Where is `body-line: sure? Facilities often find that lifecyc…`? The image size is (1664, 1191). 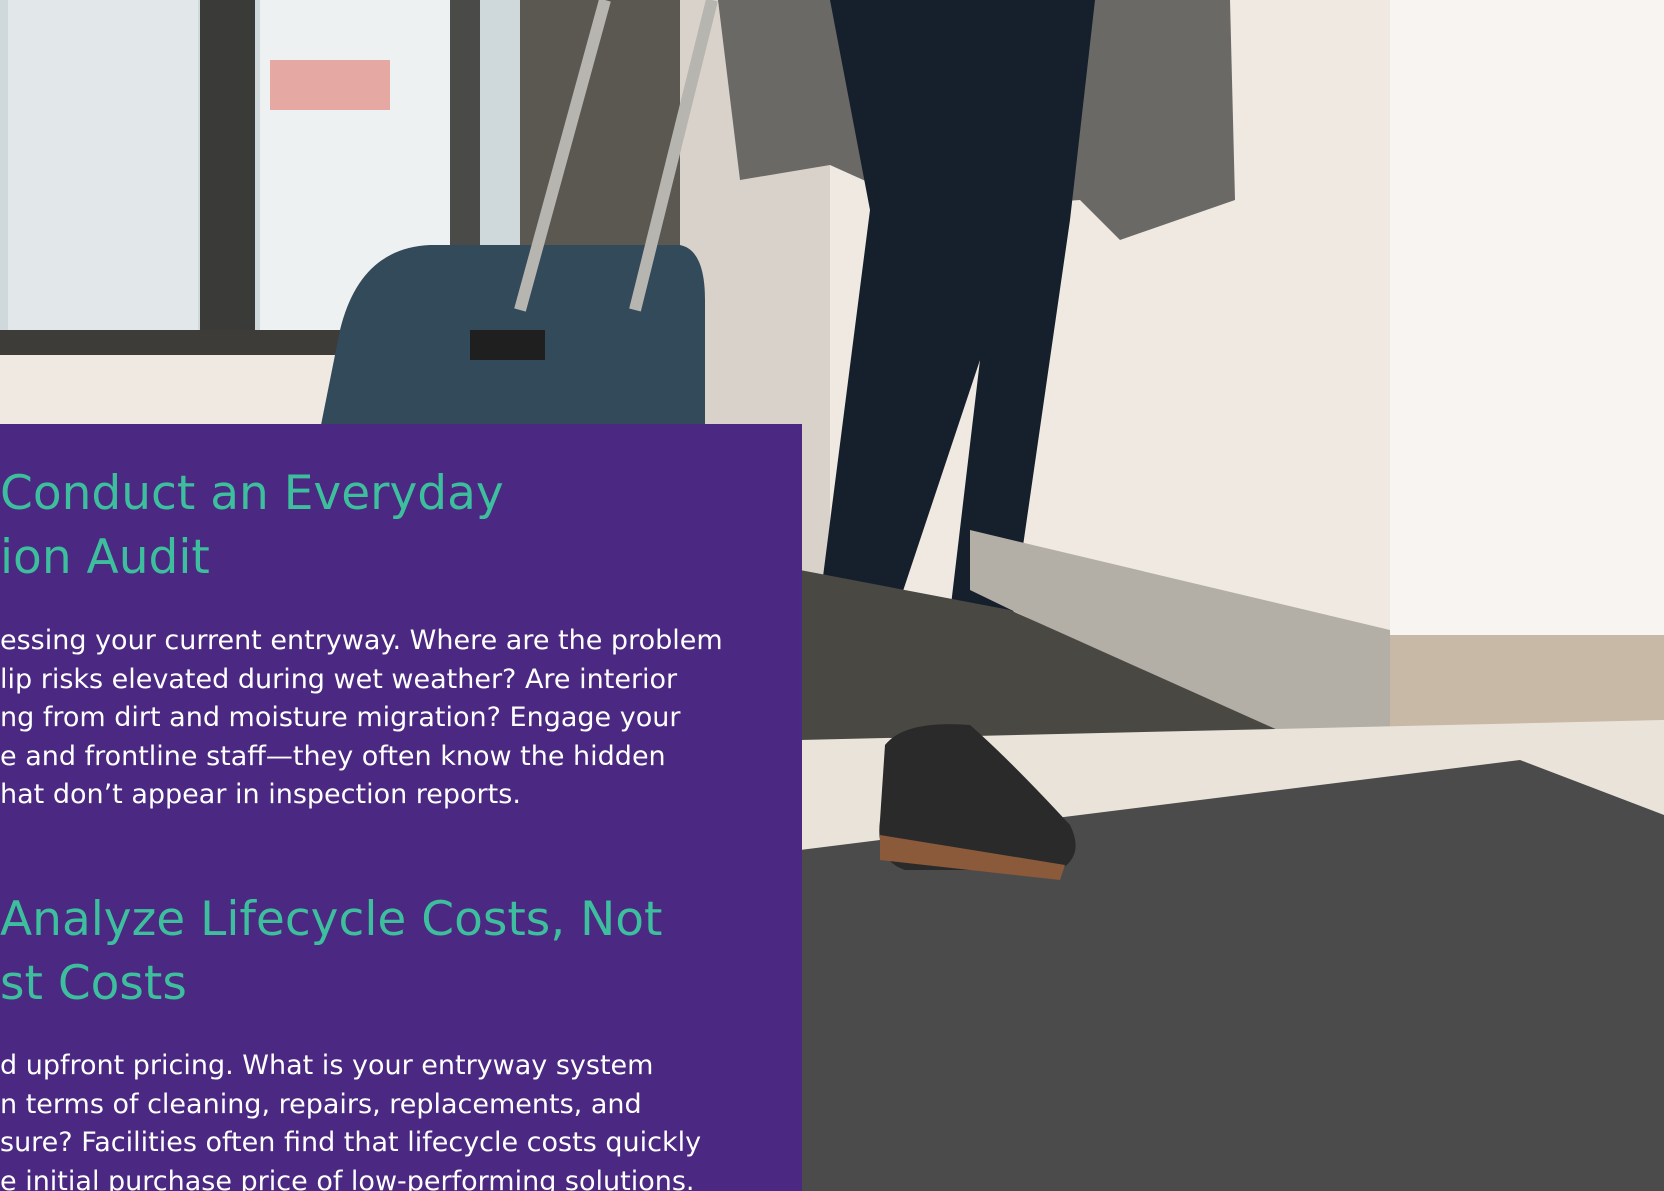 body-line: sure? Facilities often find that lifecyc… is located at coordinates (351, 1142).